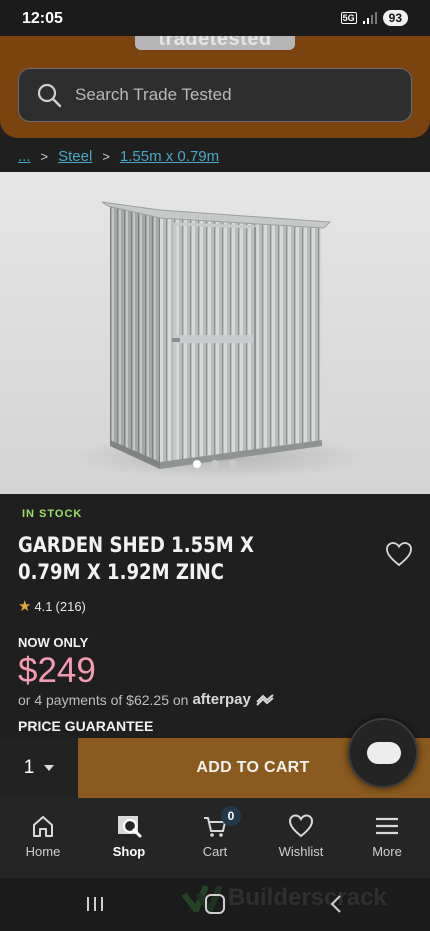  Describe the element at coordinates (43, 826) in the screenshot. I see `home-icon` at that location.